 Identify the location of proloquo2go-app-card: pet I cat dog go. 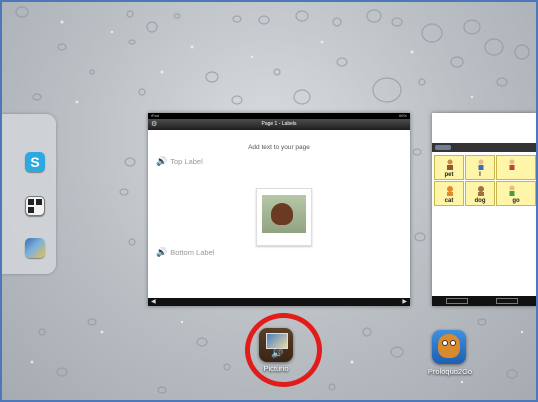
(484, 209).